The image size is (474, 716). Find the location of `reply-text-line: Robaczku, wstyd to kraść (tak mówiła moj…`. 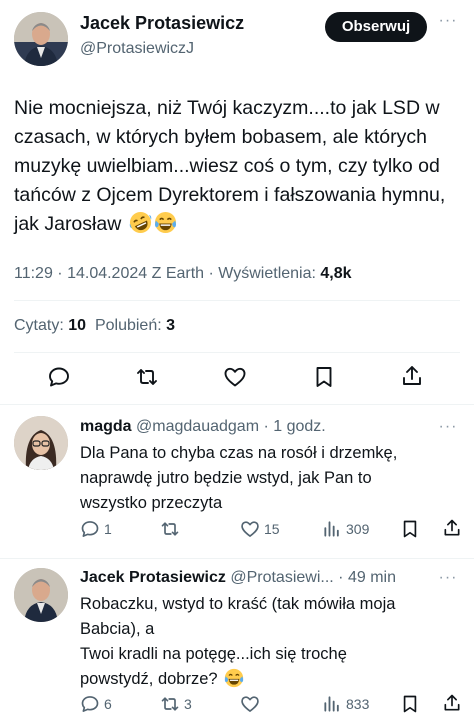

reply-text-line: Robaczku, wstyd to kraść (tak mówiła moj… is located at coordinates (238, 604).